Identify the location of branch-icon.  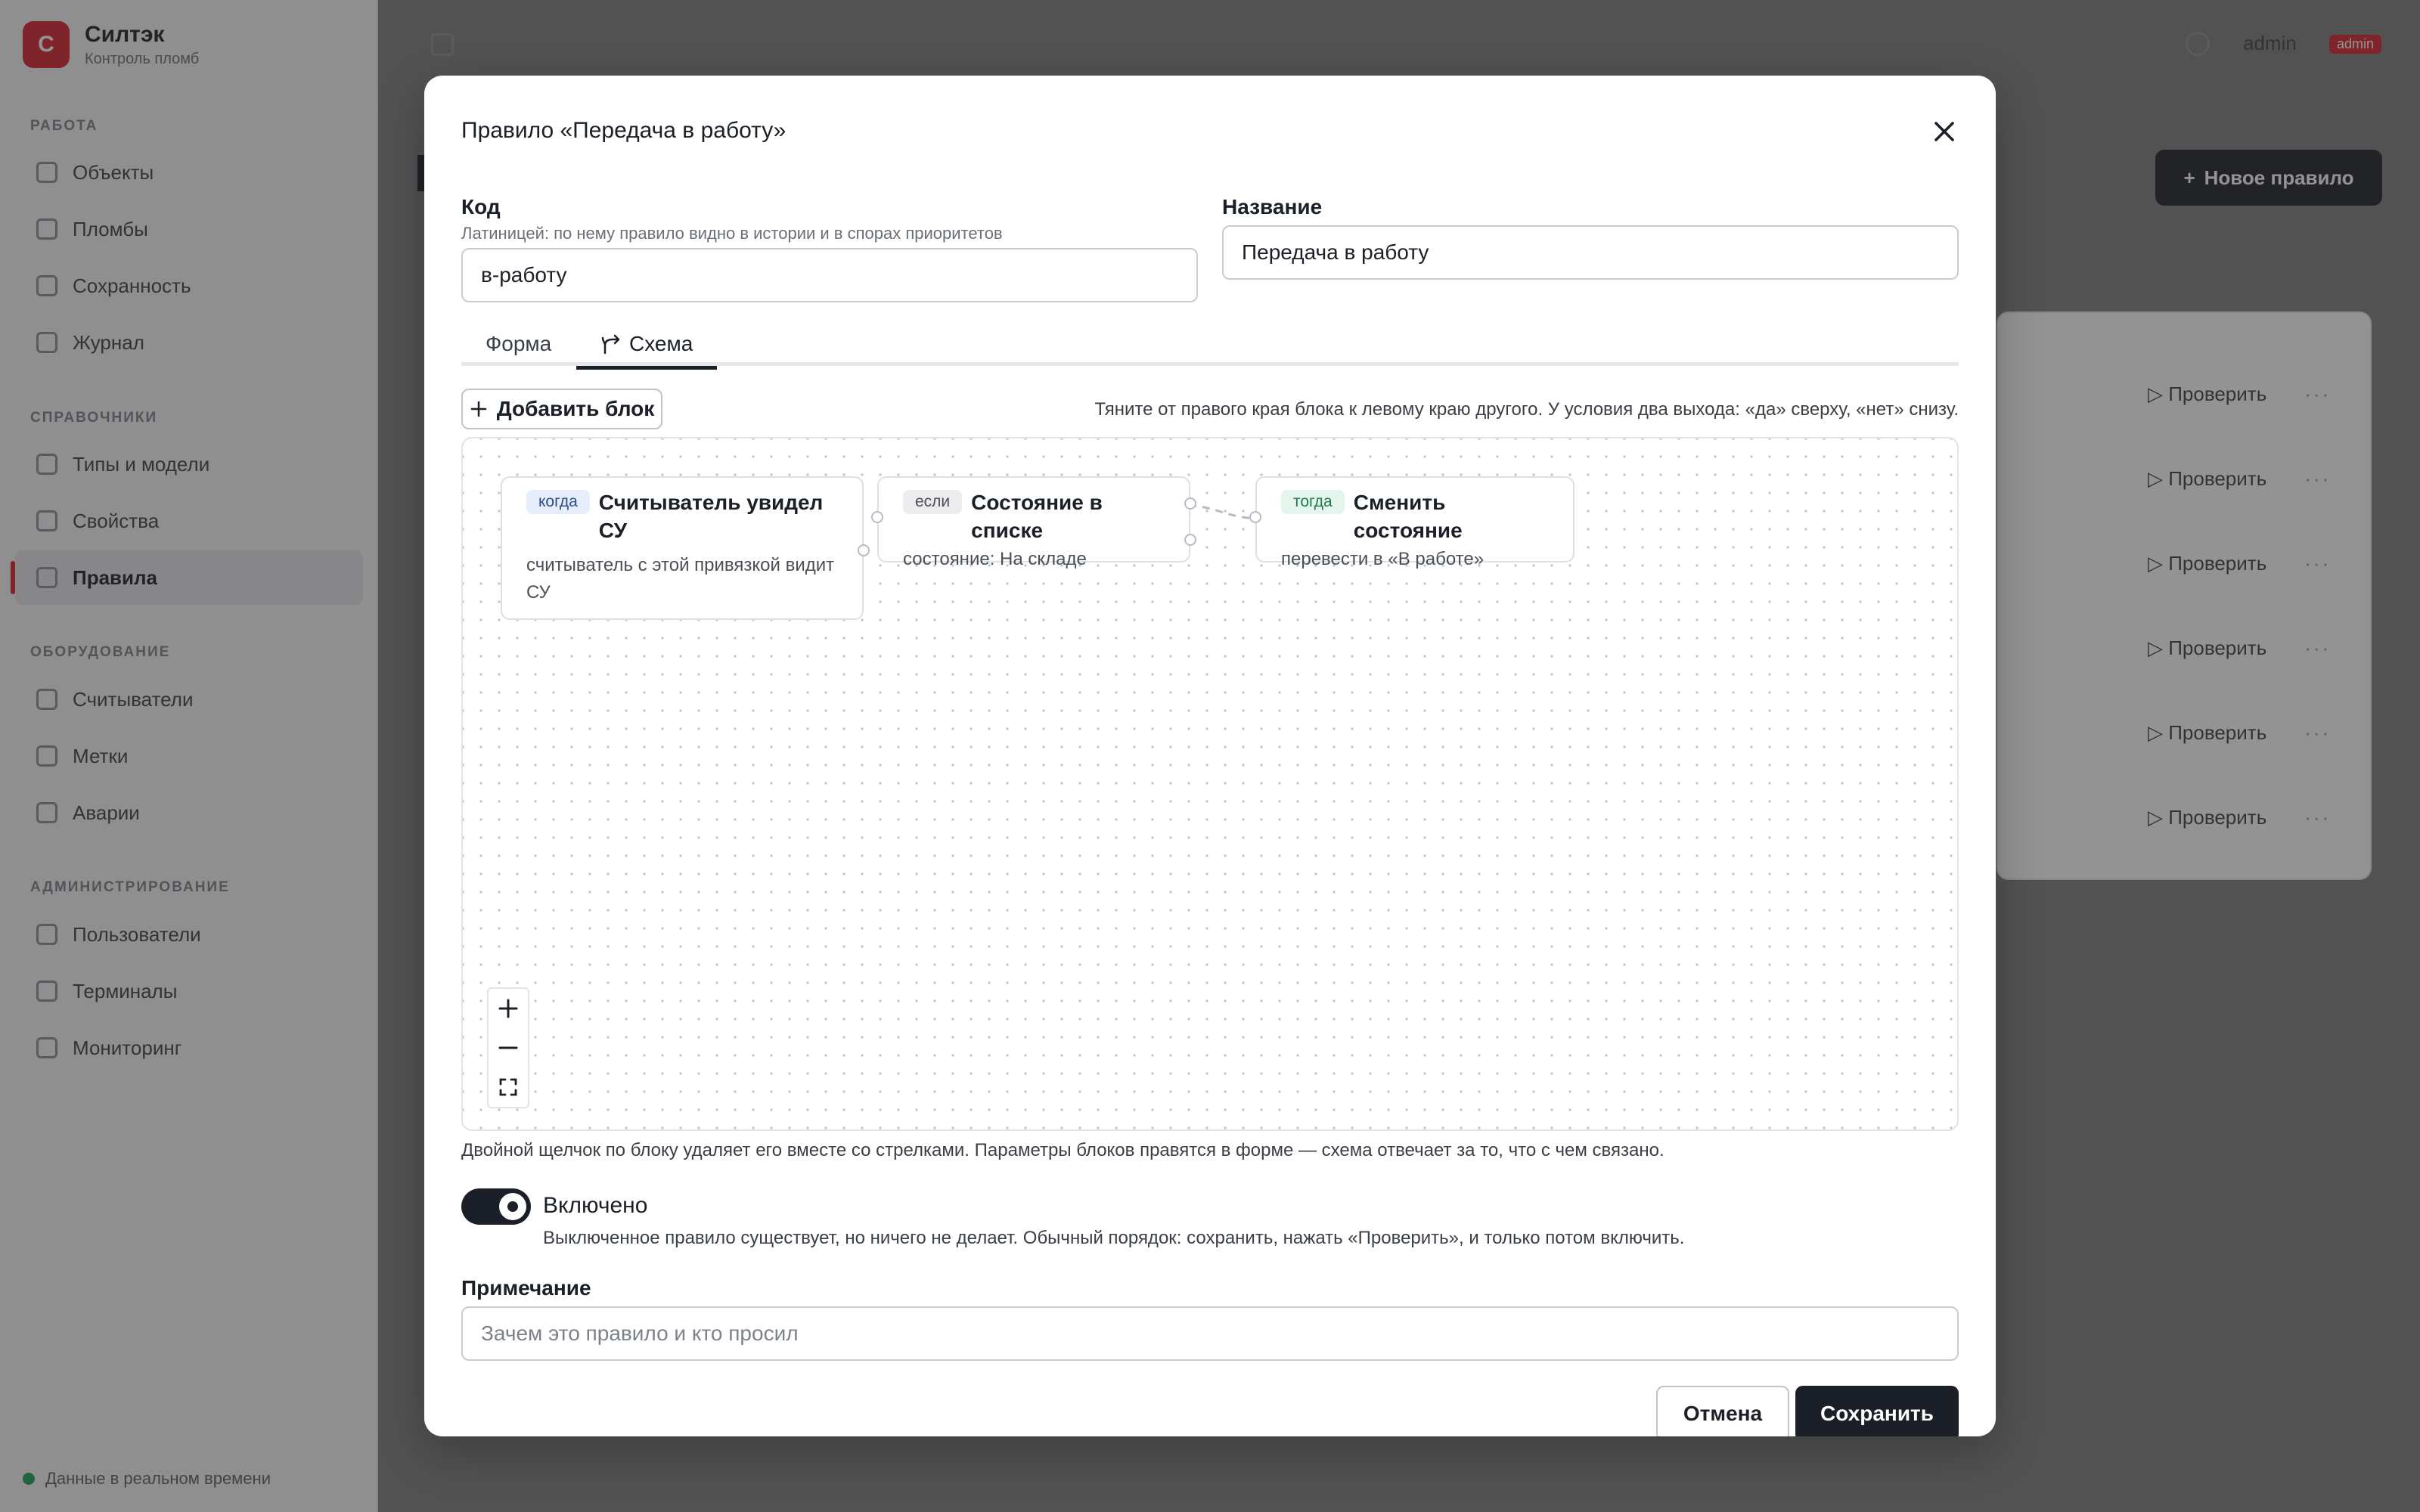
(610, 344).